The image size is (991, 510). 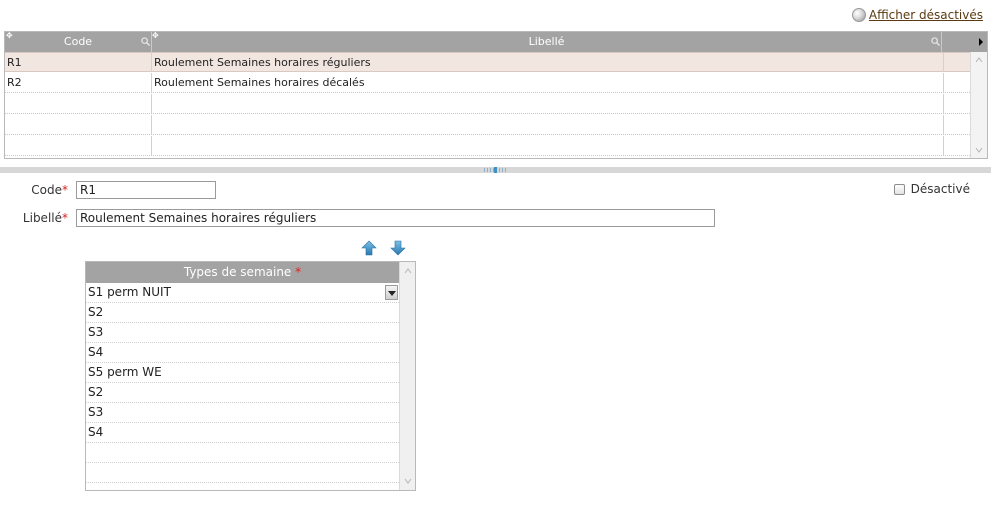 I want to click on code-field-label: Code*, so click(x=49, y=190).